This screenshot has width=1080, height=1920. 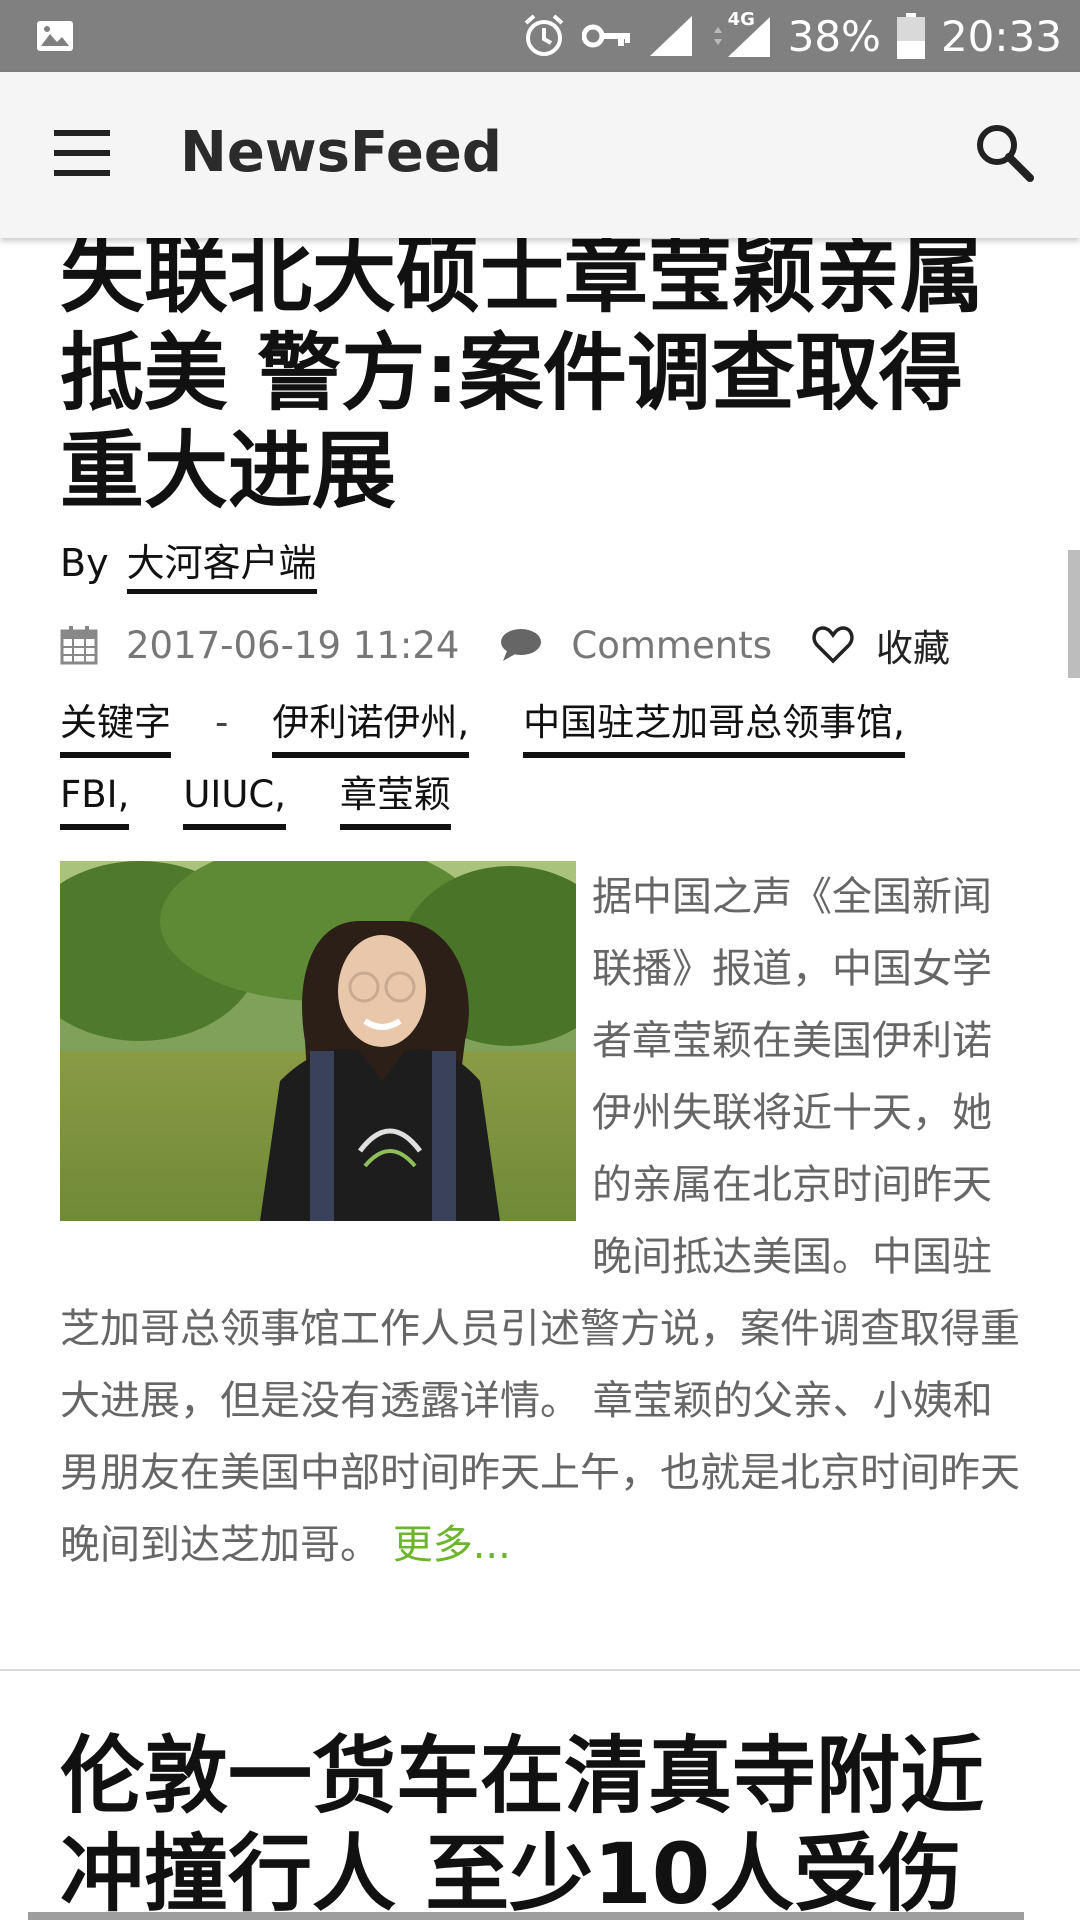 What do you see at coordinates (318, 1041) in the screenshot?
I see `article-photo` at bounding box center [318, 1041].